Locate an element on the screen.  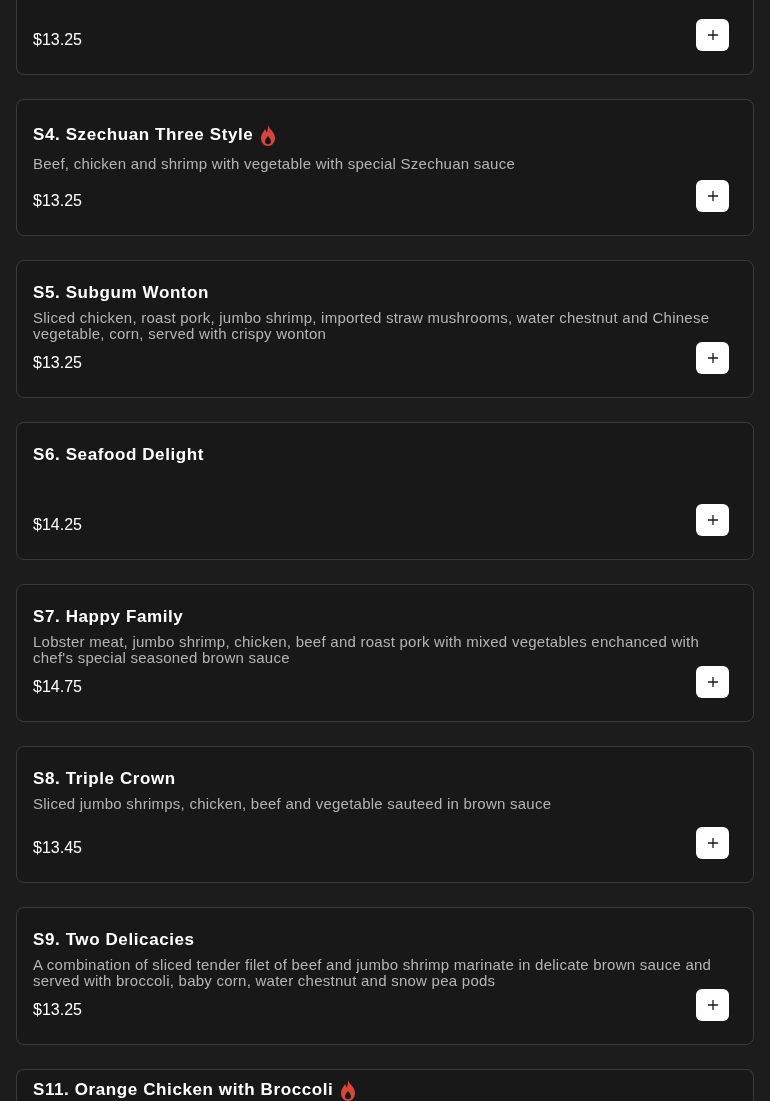
item-description: Lobster meat, jumbo shrimp, chicken, beef and roast pork with mixed vegetables enchanced with chef's special seasoned brown sauce is located at coordinates (367, 649).